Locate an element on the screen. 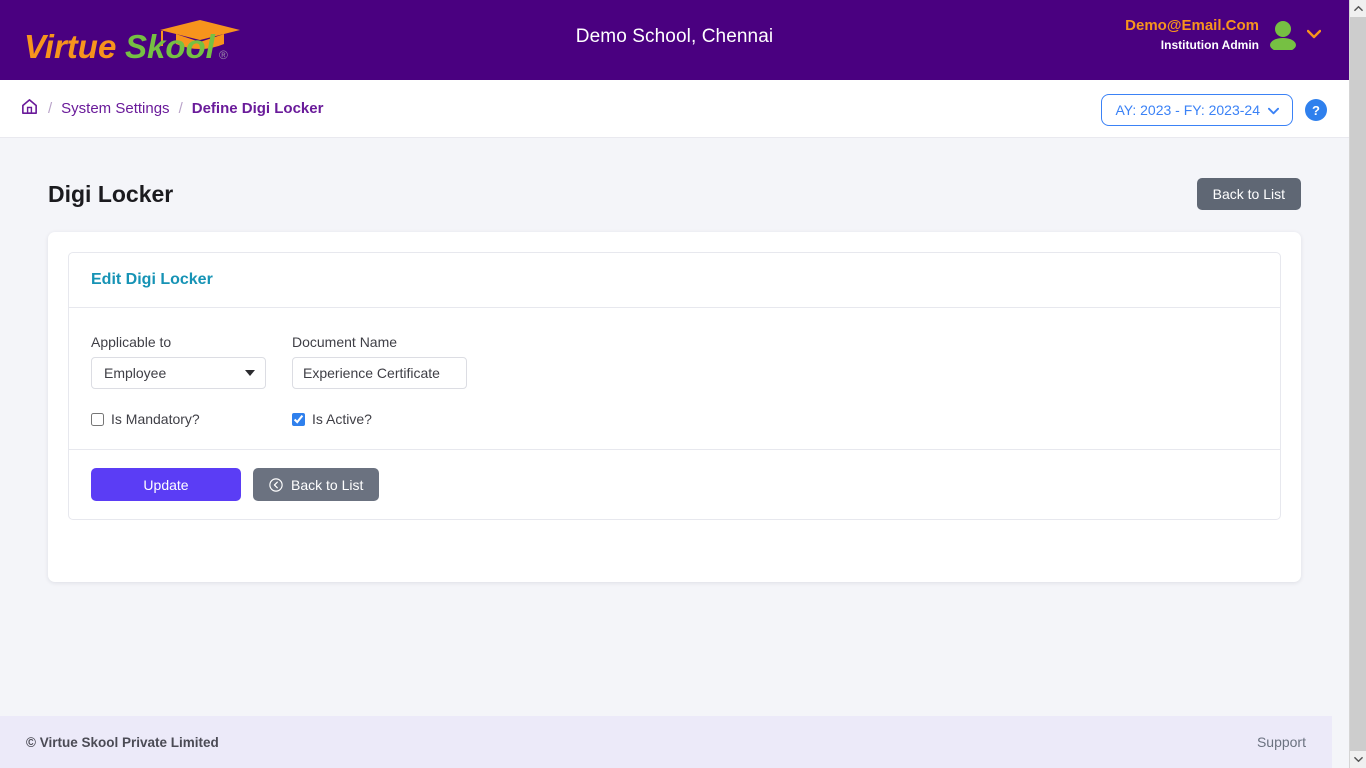 The height and width of the screenshot is (768, 1366). back-to-list-top-button: Back to List is located at coordinates (1248, 194).